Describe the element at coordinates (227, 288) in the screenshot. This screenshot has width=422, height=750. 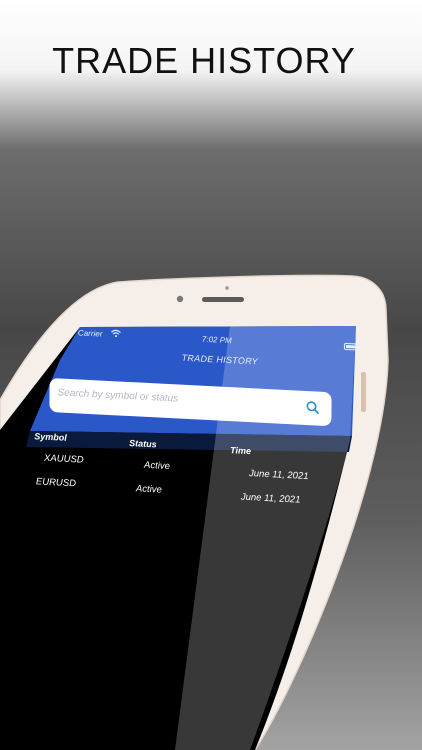
I see `sensor` at that location.